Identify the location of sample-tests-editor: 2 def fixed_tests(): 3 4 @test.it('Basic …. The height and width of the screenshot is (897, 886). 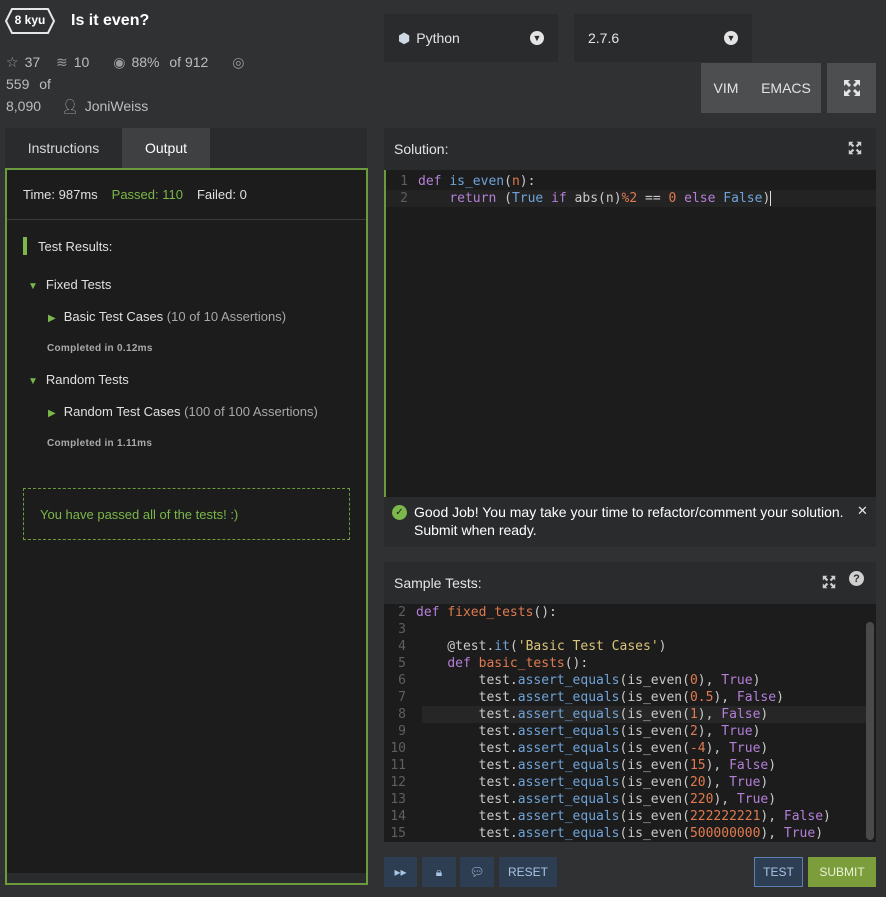
(630, 723).